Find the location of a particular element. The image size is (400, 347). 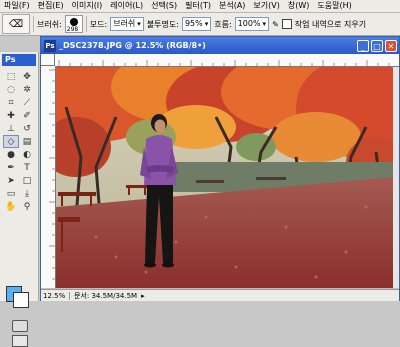

path-selection-tool-icon: ➤ is located at coordinates (11, 180).